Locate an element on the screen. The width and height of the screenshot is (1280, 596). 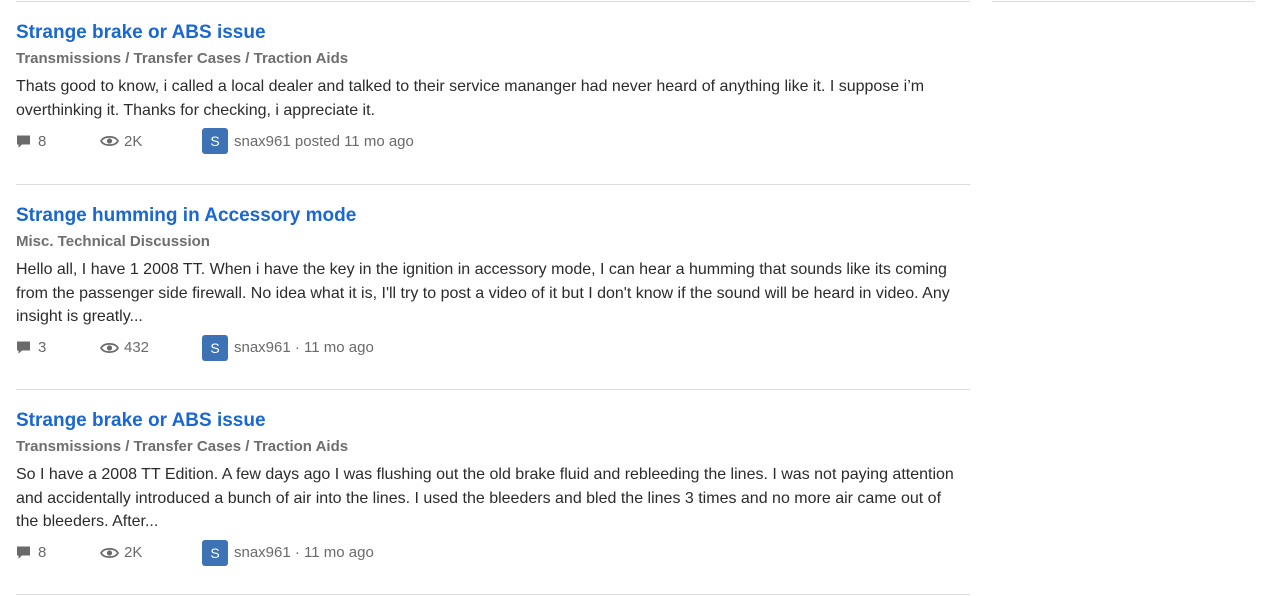
post-title-link: Strange humming in Accessory mode is located at coordinates (493, 216).